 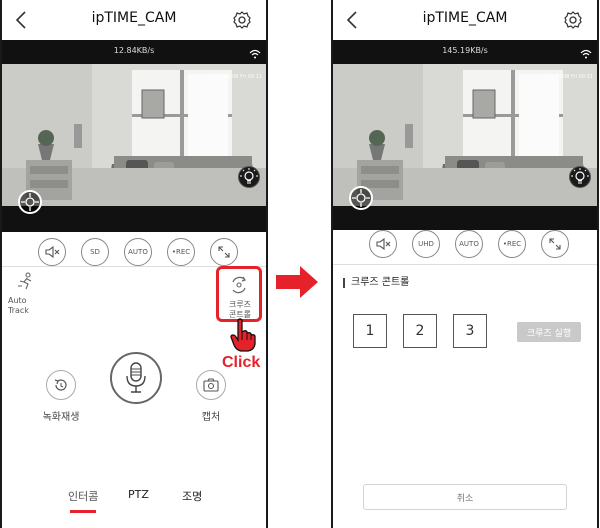 I want to click on bitrate-readout: 145.19KB/s, so click(x=465, y=50).